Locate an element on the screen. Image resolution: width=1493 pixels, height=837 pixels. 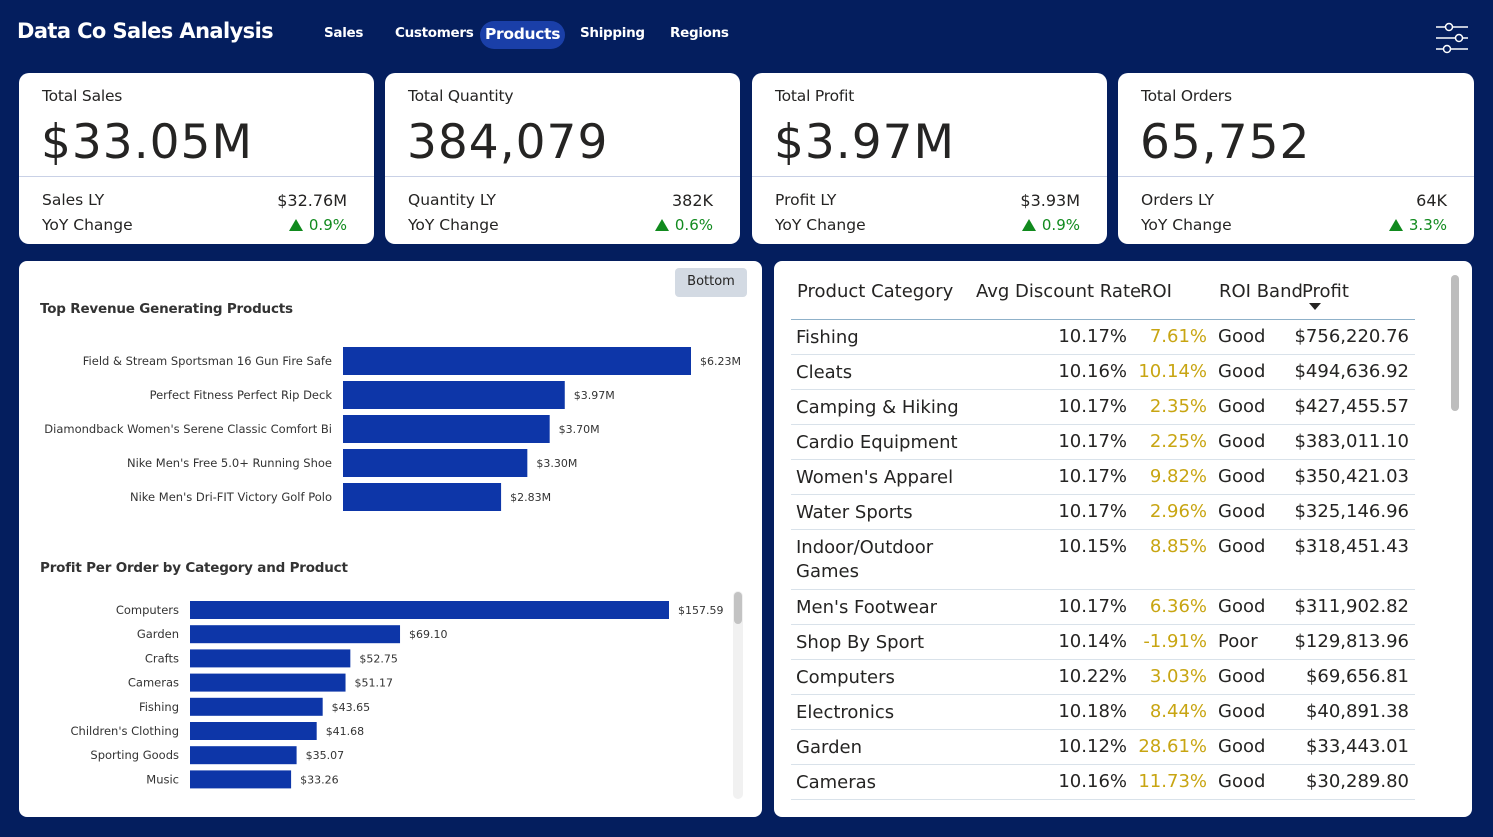
sort-descending-icon is located at coordinates (1315, 306).